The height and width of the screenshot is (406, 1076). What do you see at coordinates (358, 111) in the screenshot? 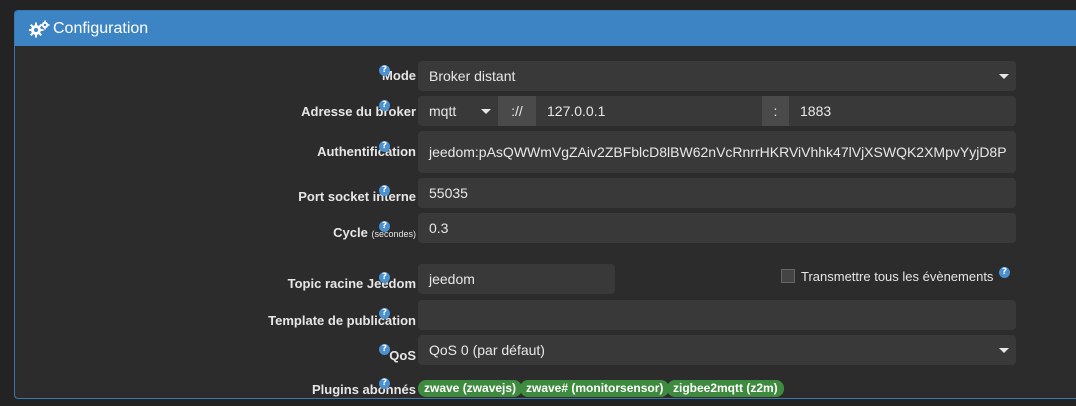
I see `broker-label: Adresse du broker` at bounding box center [358, 111].